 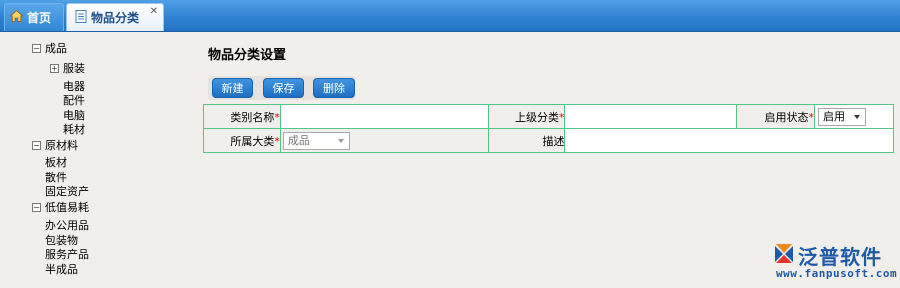 I want to click on tree-node-packaging: 包装物, so click(x=61, y=241).